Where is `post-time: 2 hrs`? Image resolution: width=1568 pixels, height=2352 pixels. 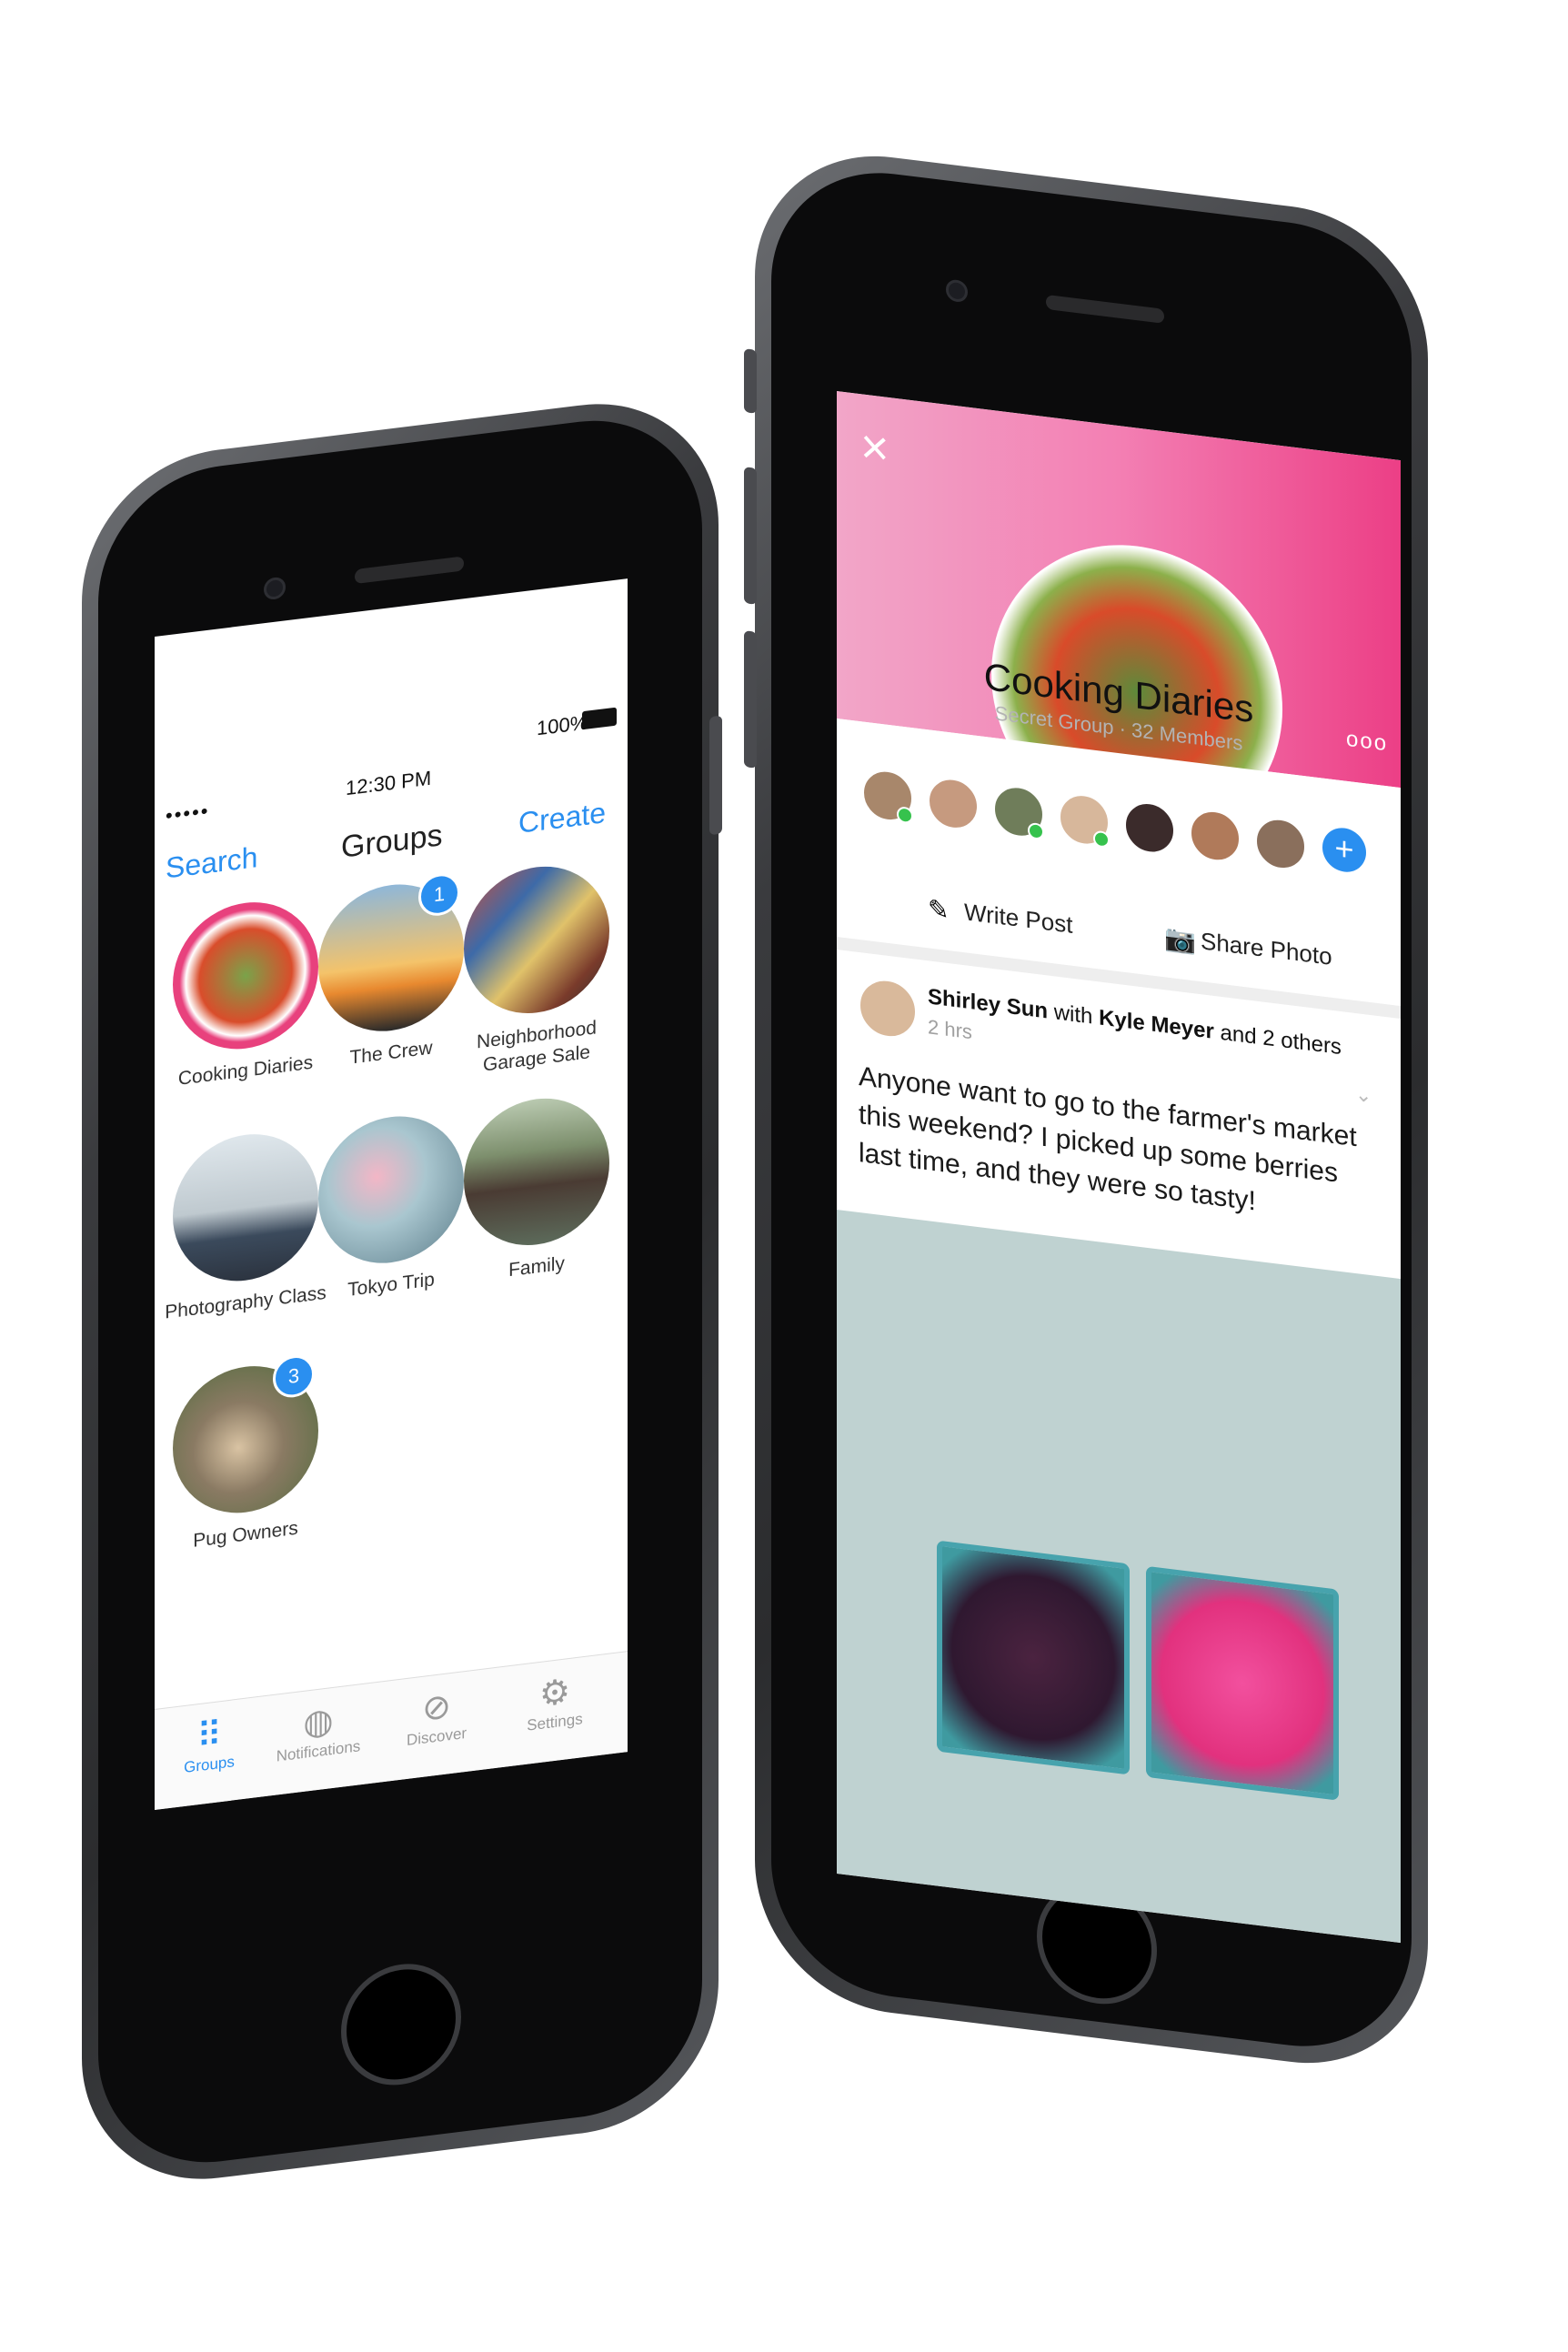 post-time: 2 hrs is located at coordinates (950, 1029).